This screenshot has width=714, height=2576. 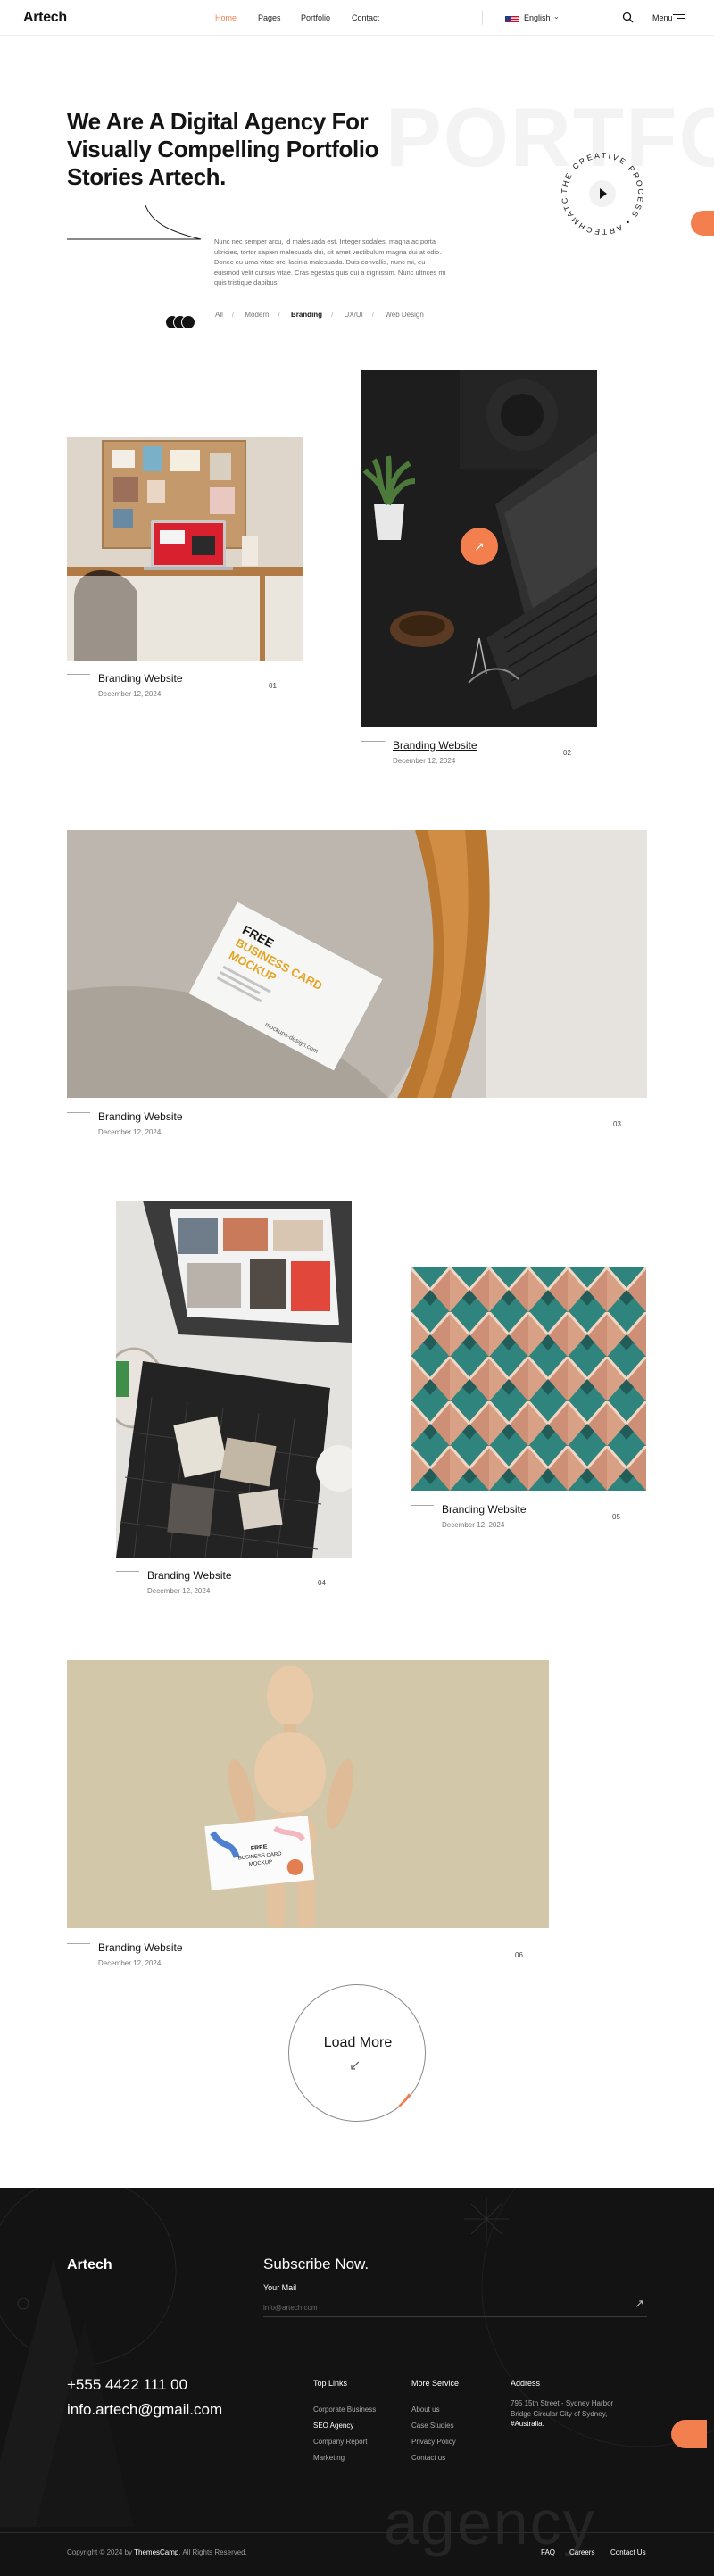 What do you see at coordinates (315, 17) in the screenshot?
I see `nav-portfolio: Portfolio` at bounding box center [315, 17].